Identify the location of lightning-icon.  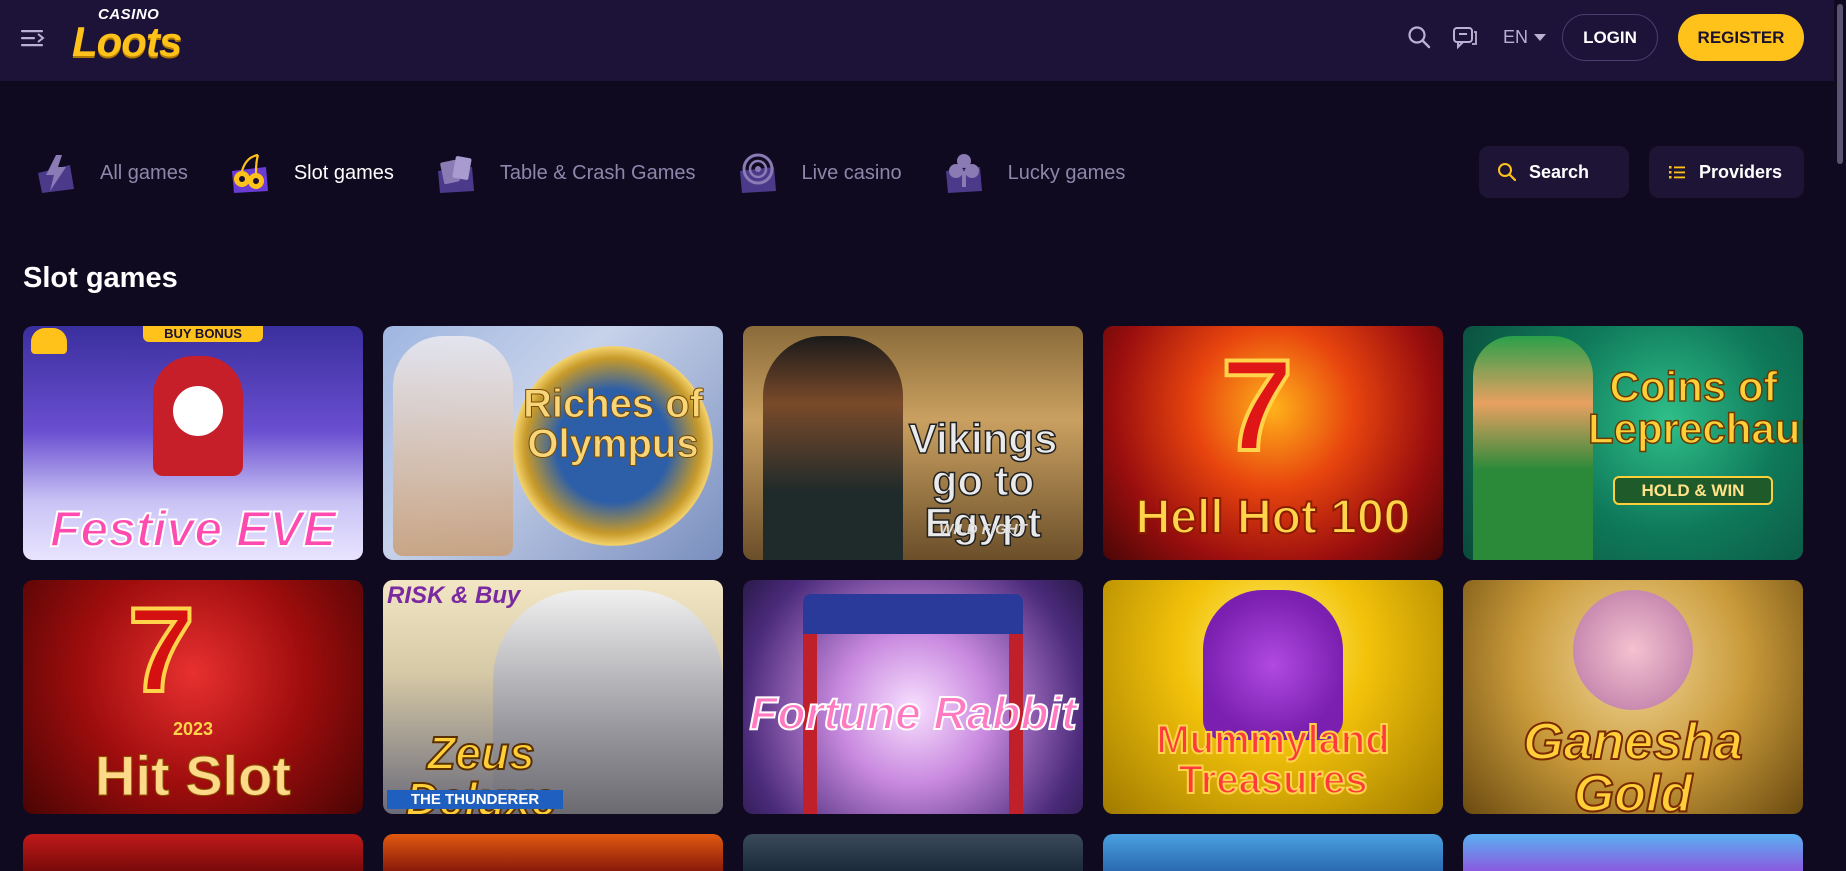
(56, 174).